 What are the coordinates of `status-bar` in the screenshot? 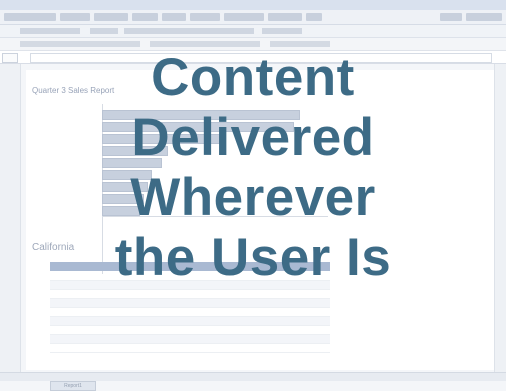 It's located at (253, 376).